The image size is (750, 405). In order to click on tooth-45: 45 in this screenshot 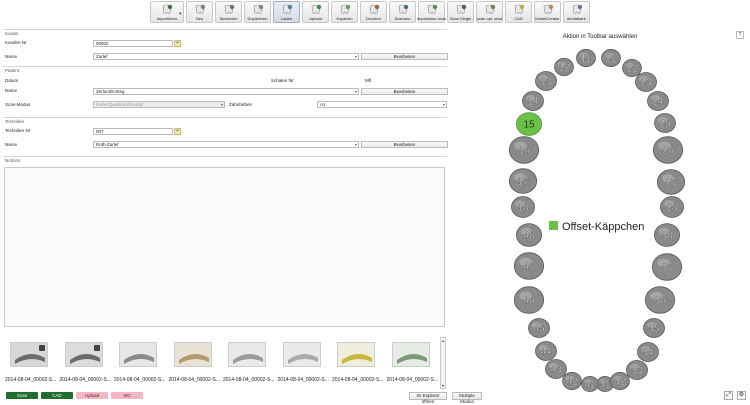, I will do `click(539, 328)`.